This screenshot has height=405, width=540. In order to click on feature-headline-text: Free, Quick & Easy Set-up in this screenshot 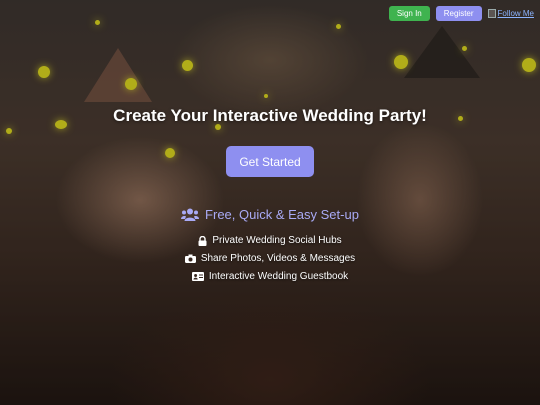, I will do `click(282, 214)`.